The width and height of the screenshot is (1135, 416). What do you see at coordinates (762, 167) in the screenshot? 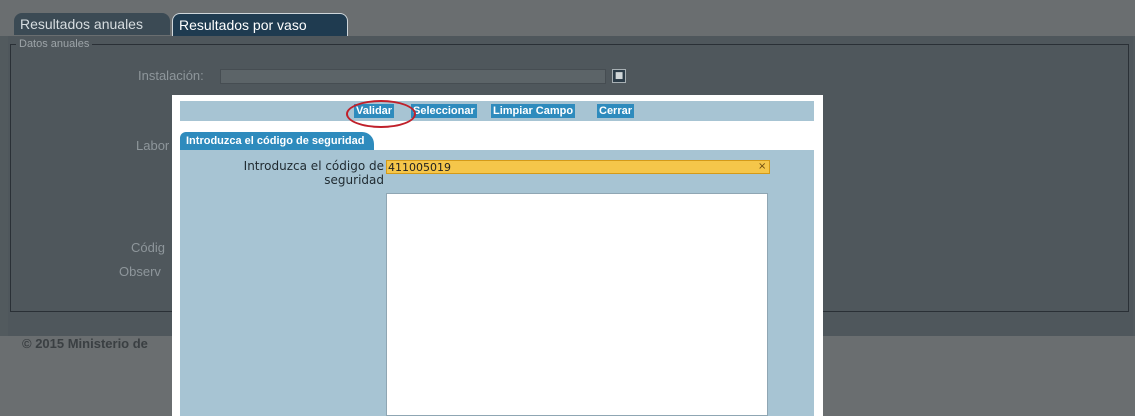
I see `clear-icon: ×` at bounding box center [762, 167].